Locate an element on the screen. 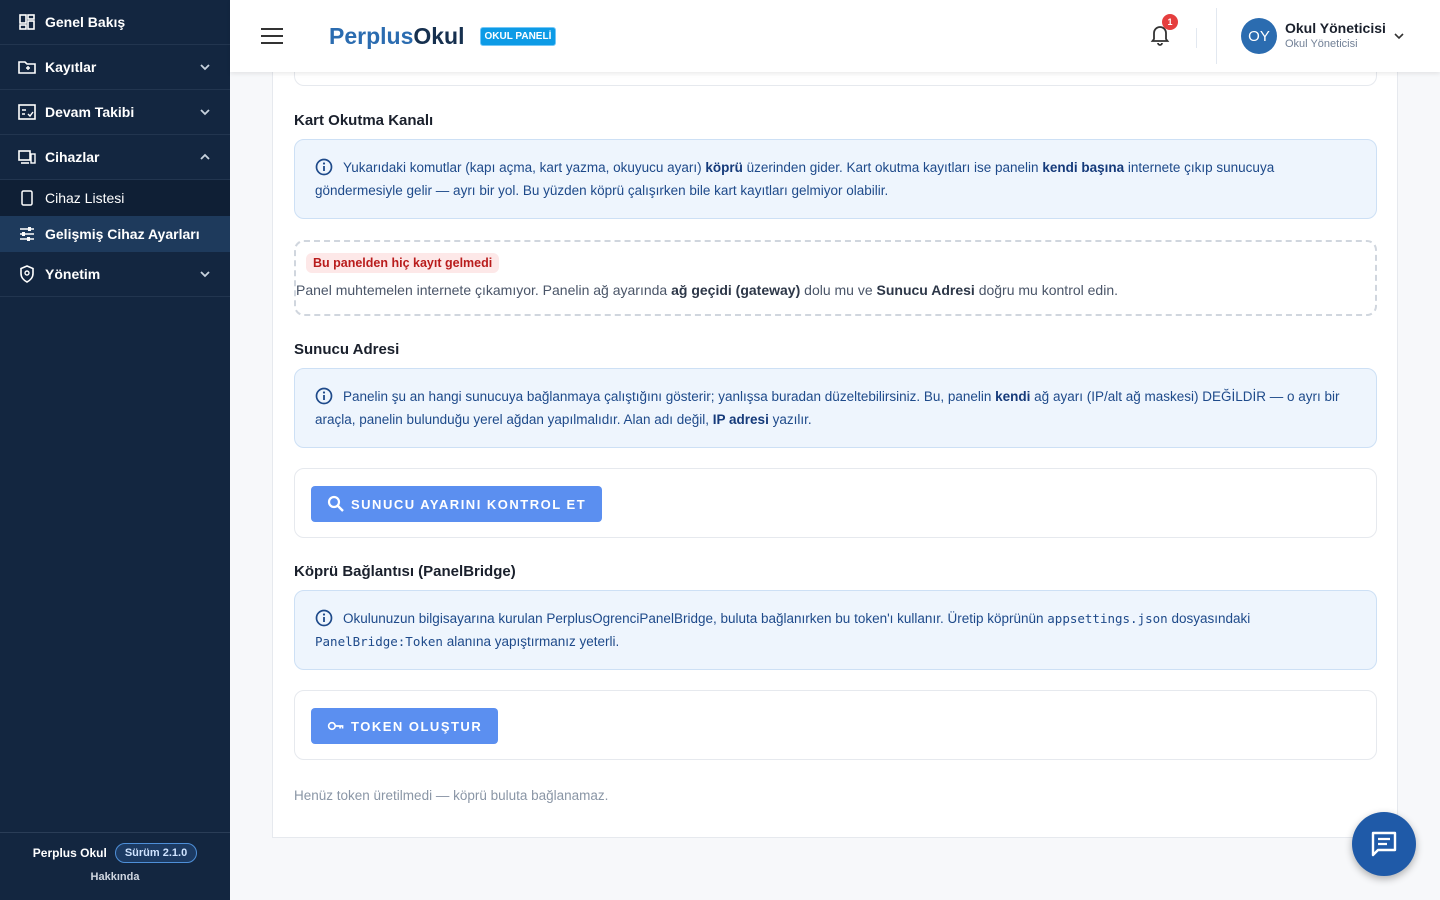 Image resolution: width=1440 pixels, height=900 pixels. sidebar-subitem-gelismis-cihaz-ayarlari: Gelişmiş Cihaz Ayarları is located at coordinates (115, 234).